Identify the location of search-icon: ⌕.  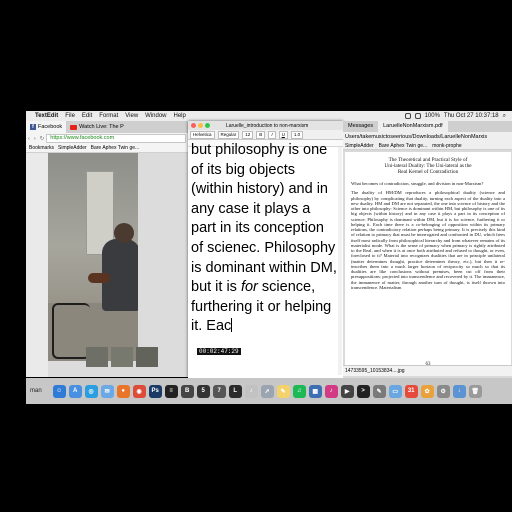
(504, 116).